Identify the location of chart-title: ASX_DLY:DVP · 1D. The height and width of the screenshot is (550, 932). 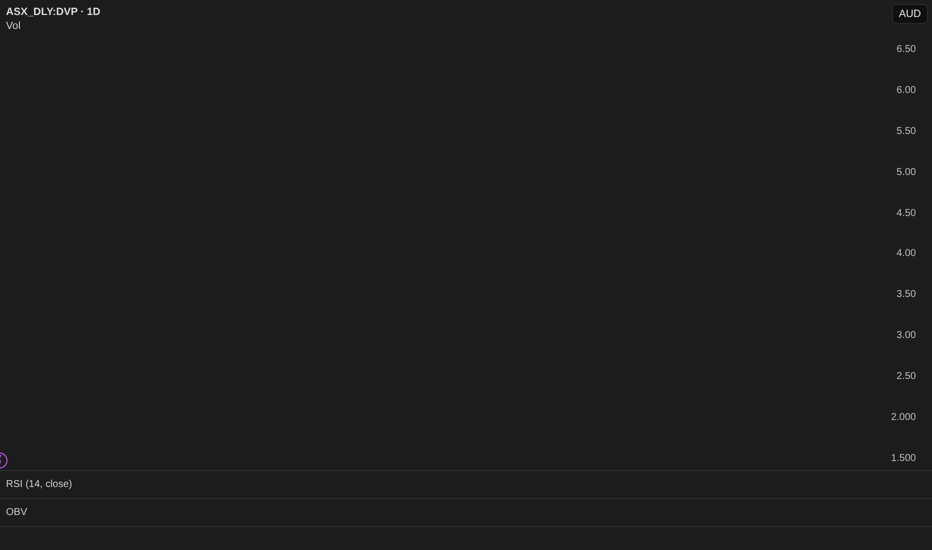
(53, 12).